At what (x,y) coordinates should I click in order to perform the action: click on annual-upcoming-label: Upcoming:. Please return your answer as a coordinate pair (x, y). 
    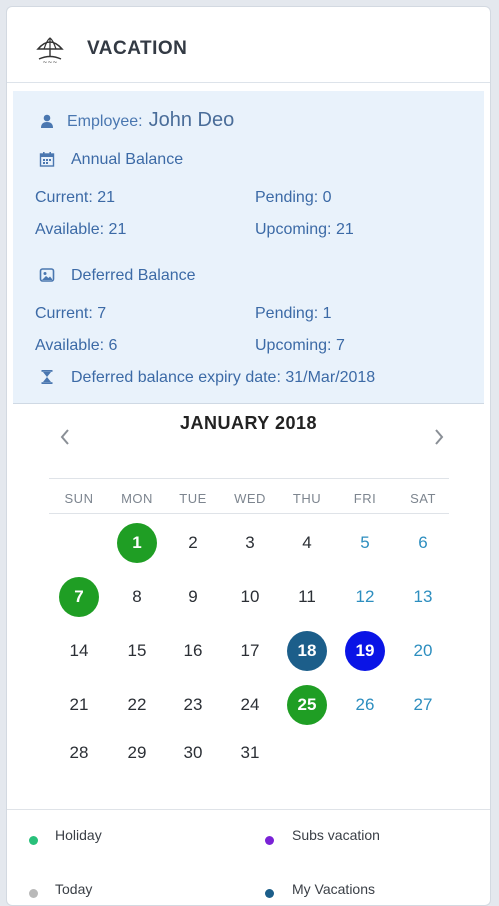
    Looking at the image, I should click on (293, 229).